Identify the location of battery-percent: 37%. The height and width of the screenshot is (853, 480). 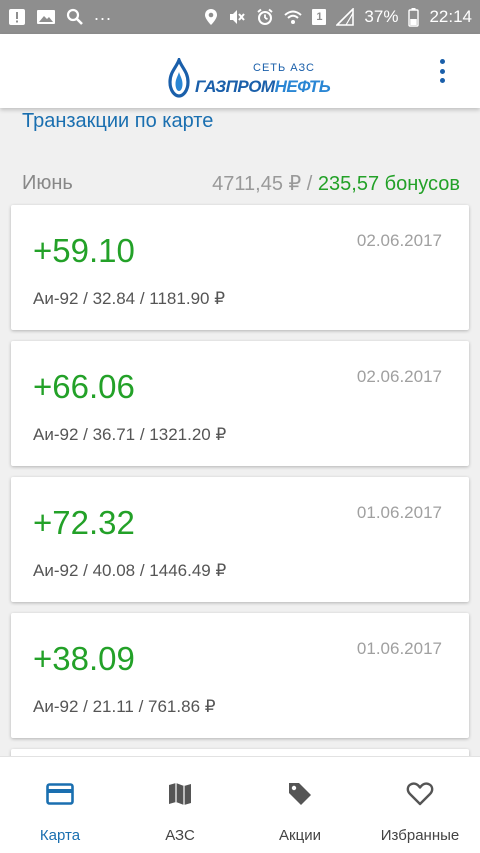
(381, 16).